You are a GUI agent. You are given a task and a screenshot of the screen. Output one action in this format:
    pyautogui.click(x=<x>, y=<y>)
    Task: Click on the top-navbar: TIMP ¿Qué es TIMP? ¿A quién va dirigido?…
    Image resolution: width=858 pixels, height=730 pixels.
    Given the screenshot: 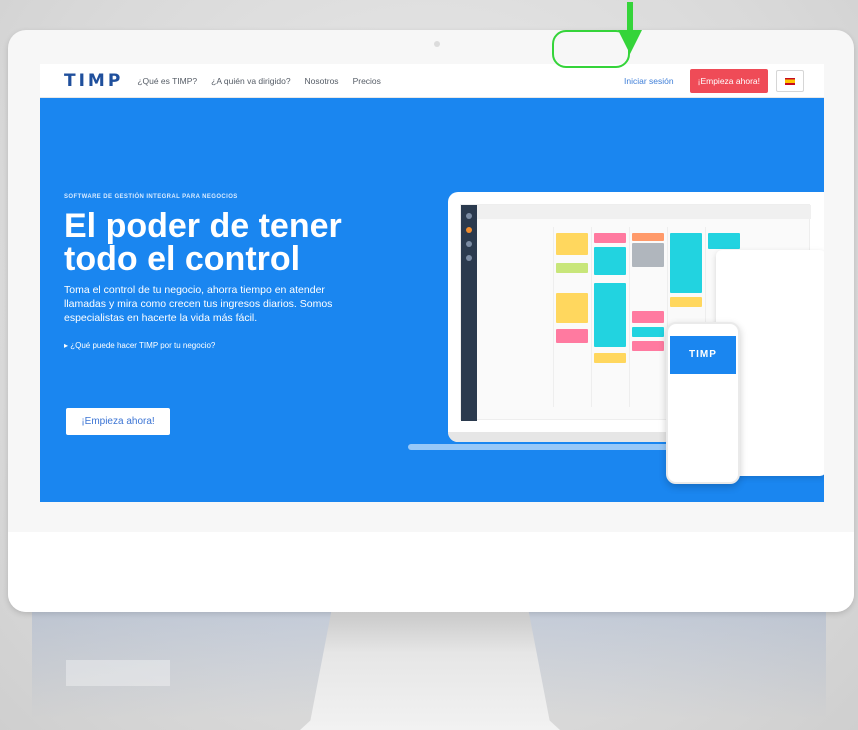 What is the action you would take?
    pyautogui.click(x=432, y=81)
    